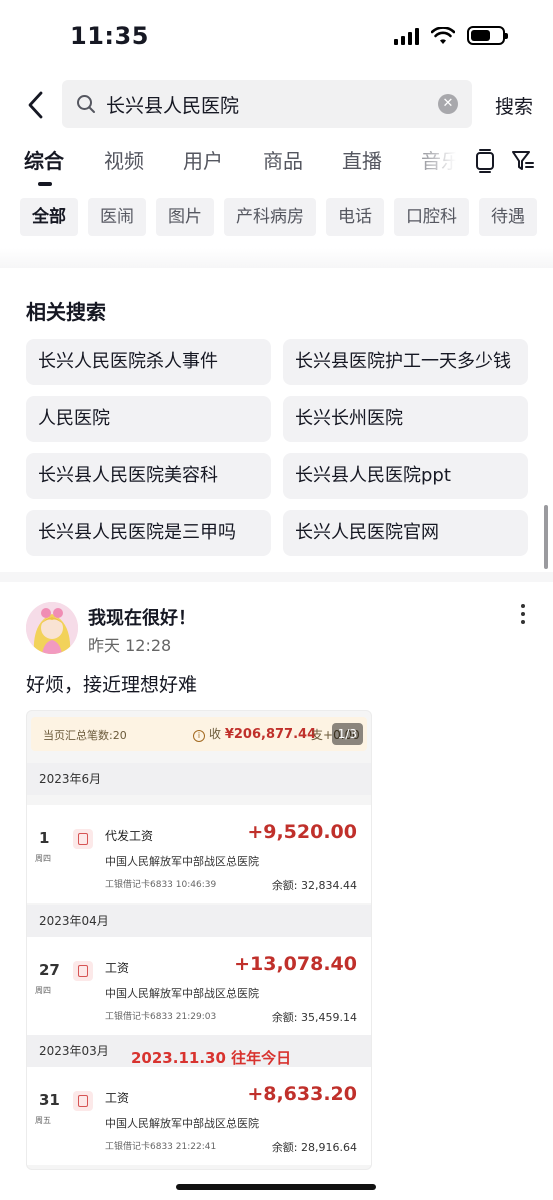  Describe the element at coordinates (443, 35) in the screenshot. I see `wifi-icon` at that location.